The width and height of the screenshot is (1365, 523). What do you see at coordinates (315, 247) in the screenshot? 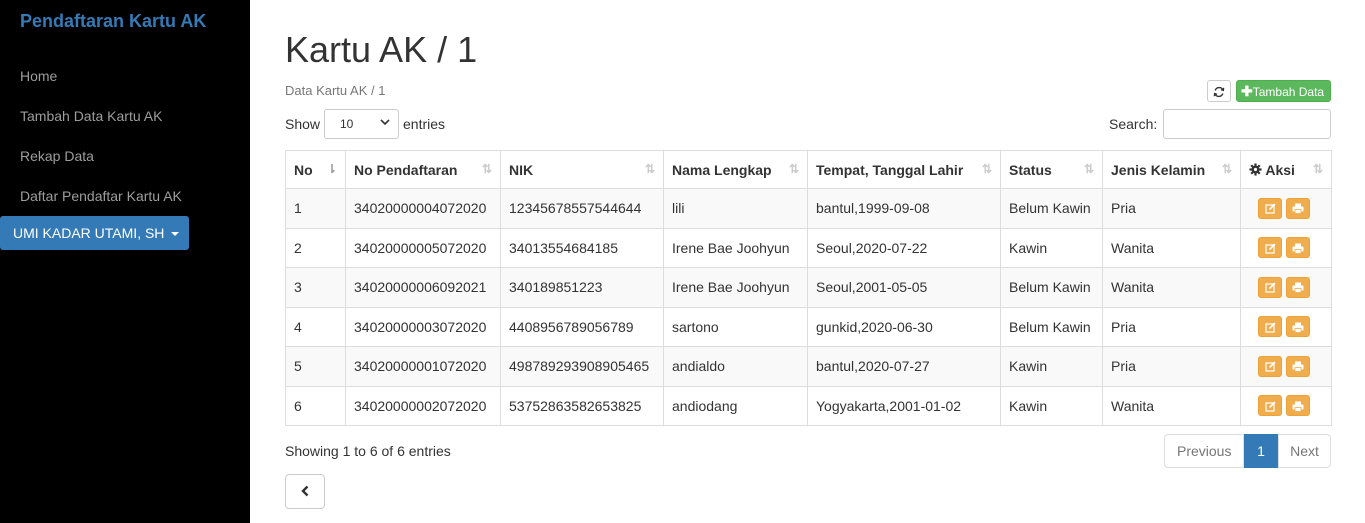
I see `table-cell: 2` at bounding box center [315, 247].